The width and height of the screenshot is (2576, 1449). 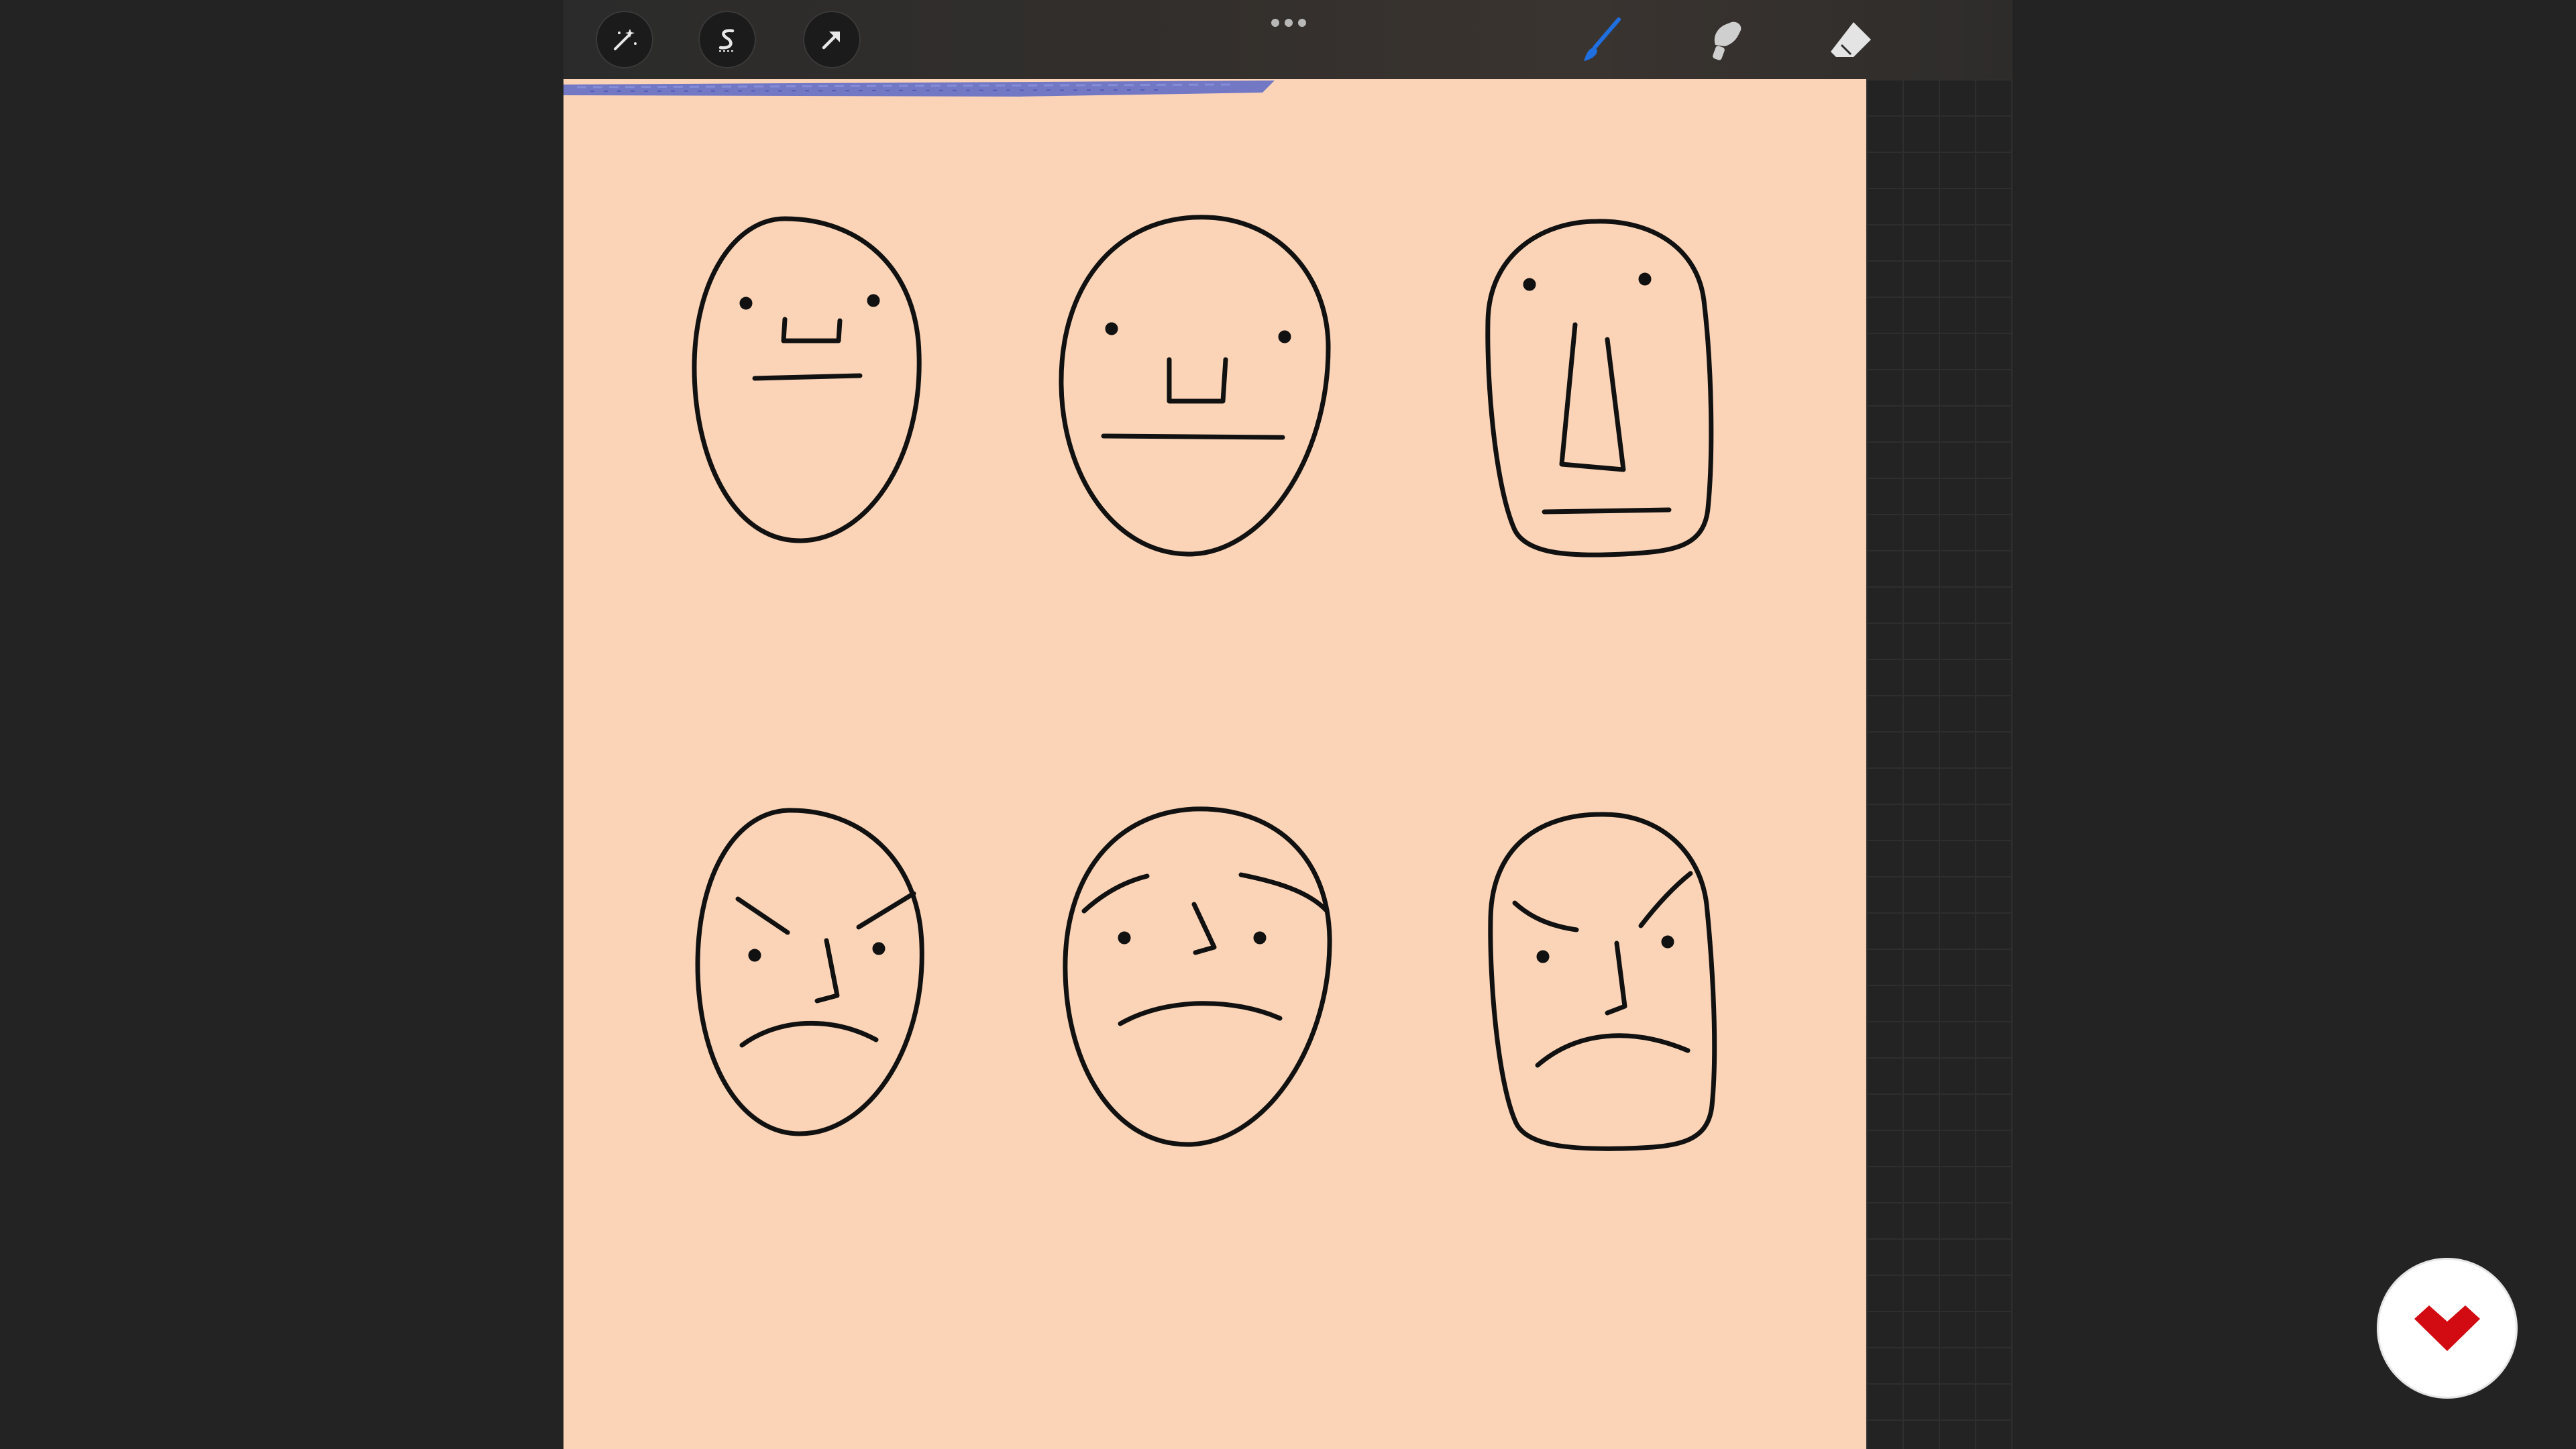 I want to click on more-dots-icon, so click(x=1288, y=22).